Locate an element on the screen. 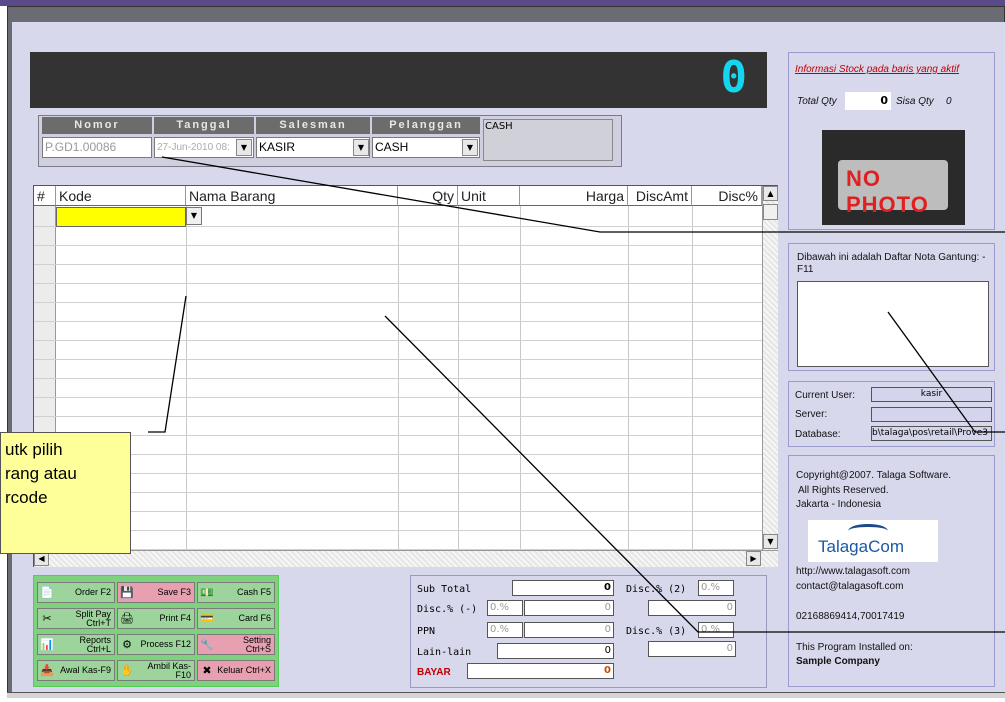 The image size is (1005, 702). window-bottom-edge is located at coordinates (506, 695).